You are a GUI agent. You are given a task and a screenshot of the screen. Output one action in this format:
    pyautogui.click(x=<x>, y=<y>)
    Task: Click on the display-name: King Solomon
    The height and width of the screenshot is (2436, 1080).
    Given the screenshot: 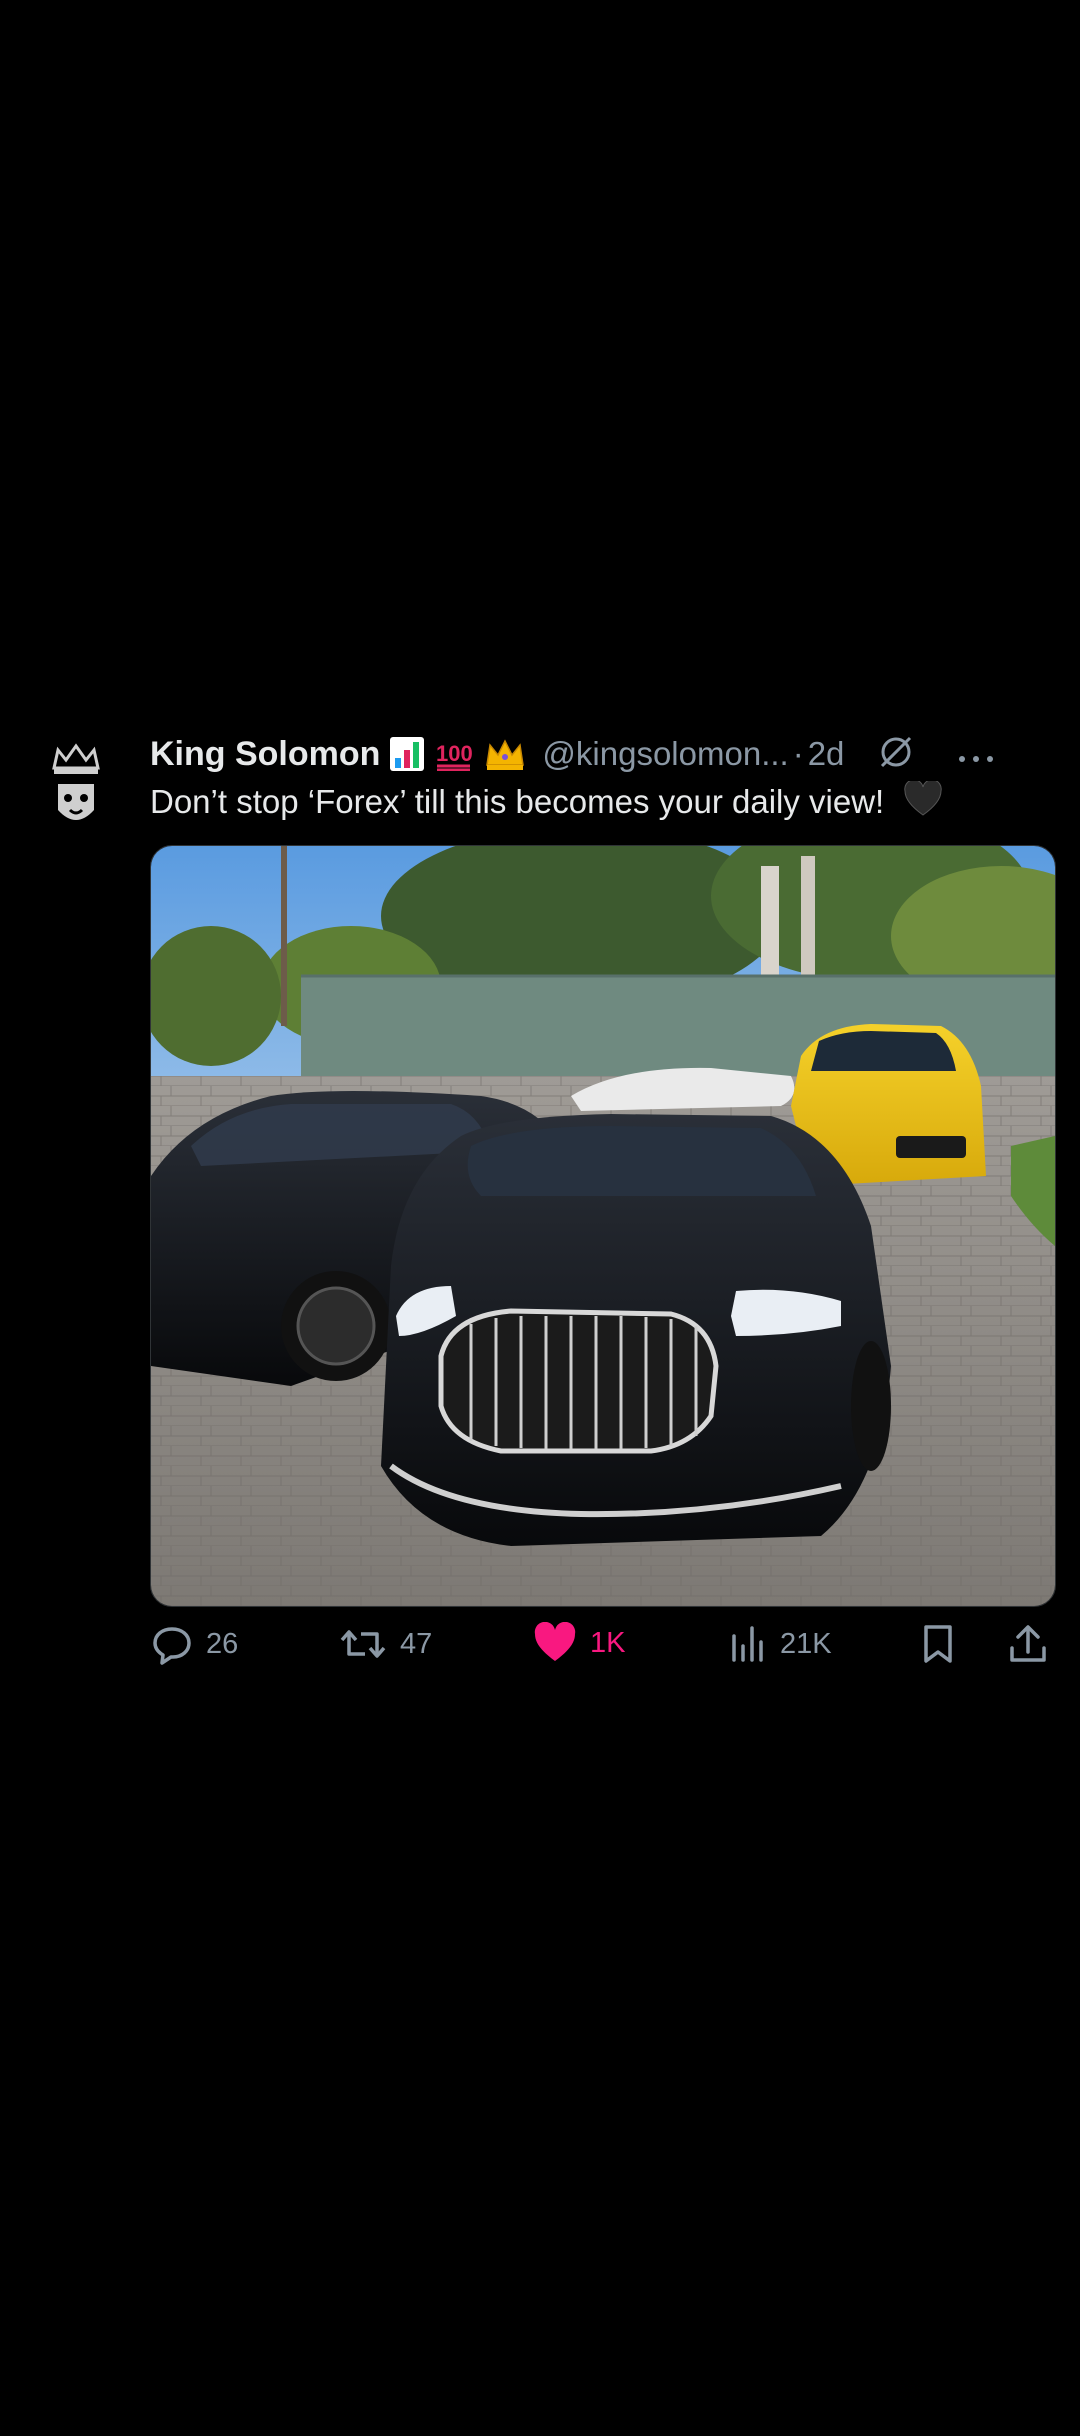 What is the action you would take?
    pyautogui.click(x=265, y=754)
    